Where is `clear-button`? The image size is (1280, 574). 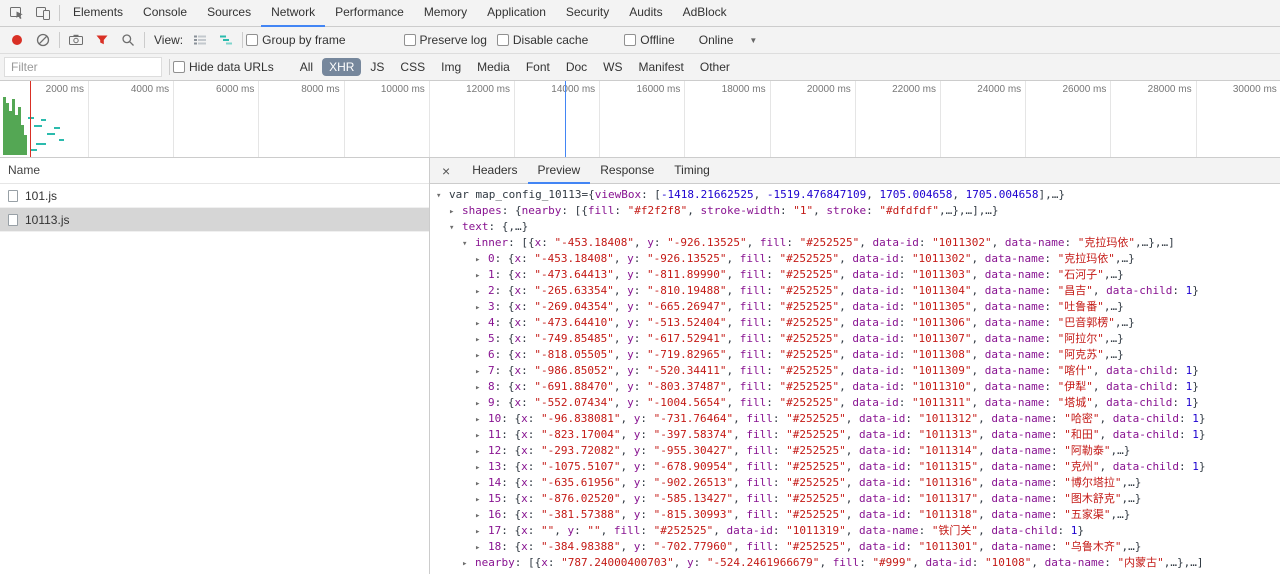 clear-button is located at coordinates (43, 40).